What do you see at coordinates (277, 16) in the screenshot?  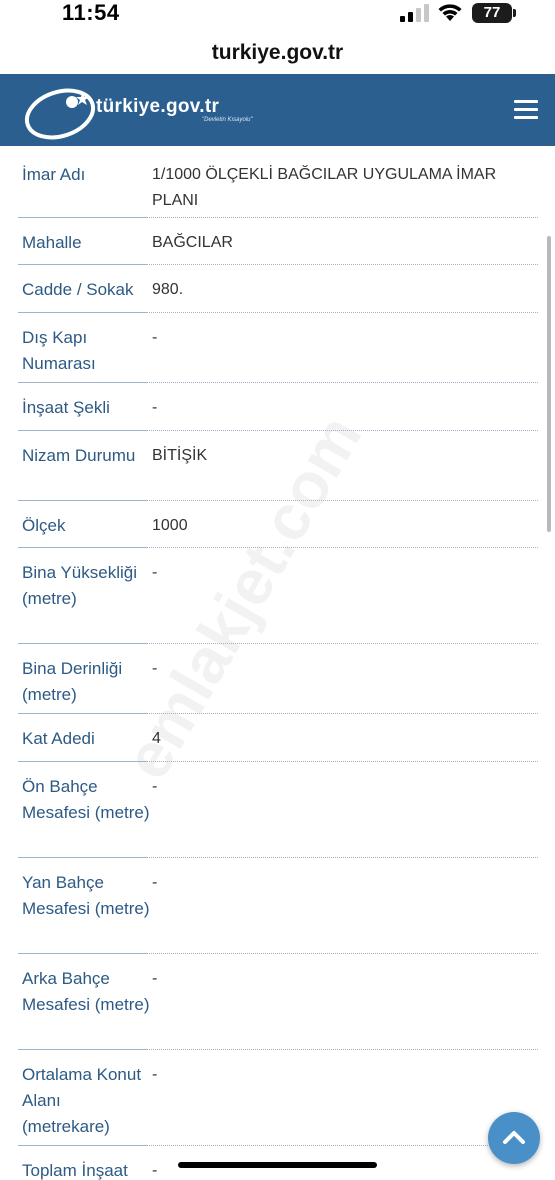 I see `status-bar: 11:54 77` at bounding box center [277, 16].